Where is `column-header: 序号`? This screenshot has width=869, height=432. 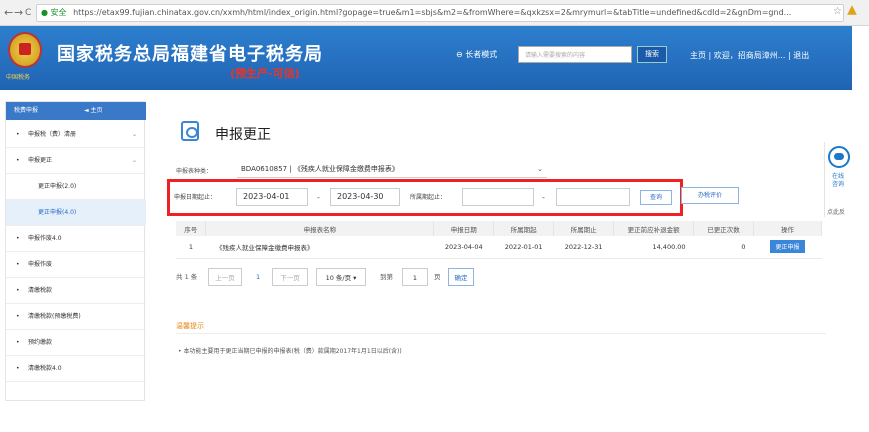
column-header: 序号 is located at coordinates (191, 228).